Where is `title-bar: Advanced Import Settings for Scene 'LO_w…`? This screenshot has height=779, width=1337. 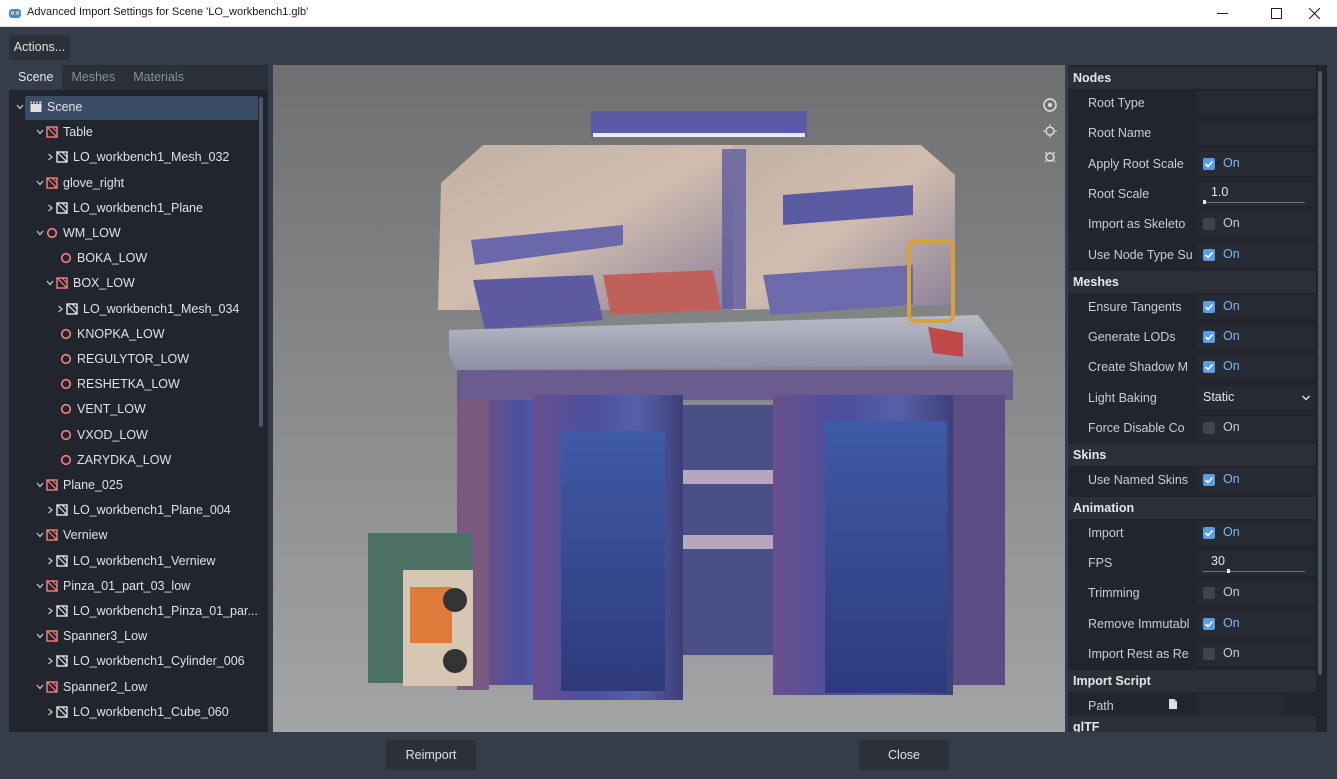 title-bar: Advanced Import Settings for Scene 'LO_w… is located at coordinates (668, 13).